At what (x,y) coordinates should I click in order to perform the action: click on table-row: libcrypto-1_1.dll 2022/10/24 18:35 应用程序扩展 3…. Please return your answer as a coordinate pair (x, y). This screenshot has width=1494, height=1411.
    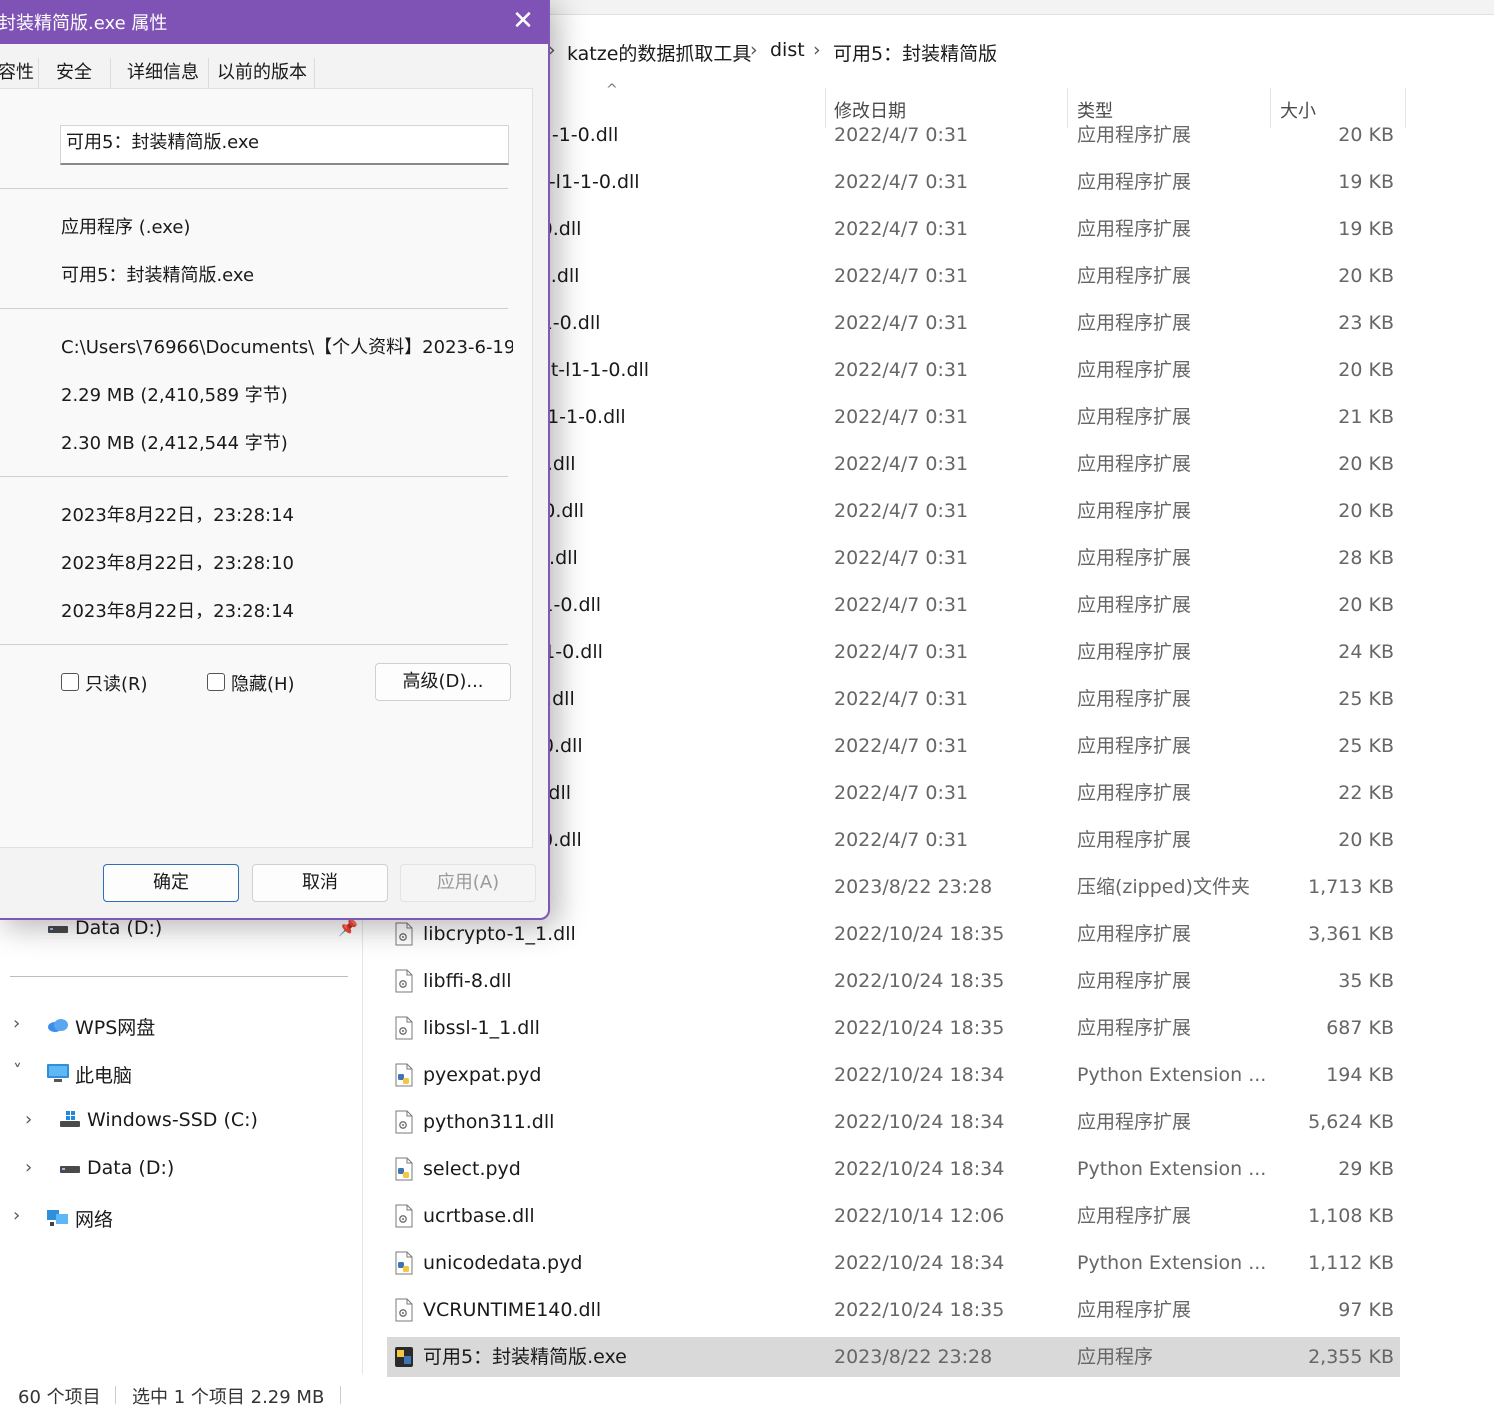
    Looking at the image, I should click on (893, 934).